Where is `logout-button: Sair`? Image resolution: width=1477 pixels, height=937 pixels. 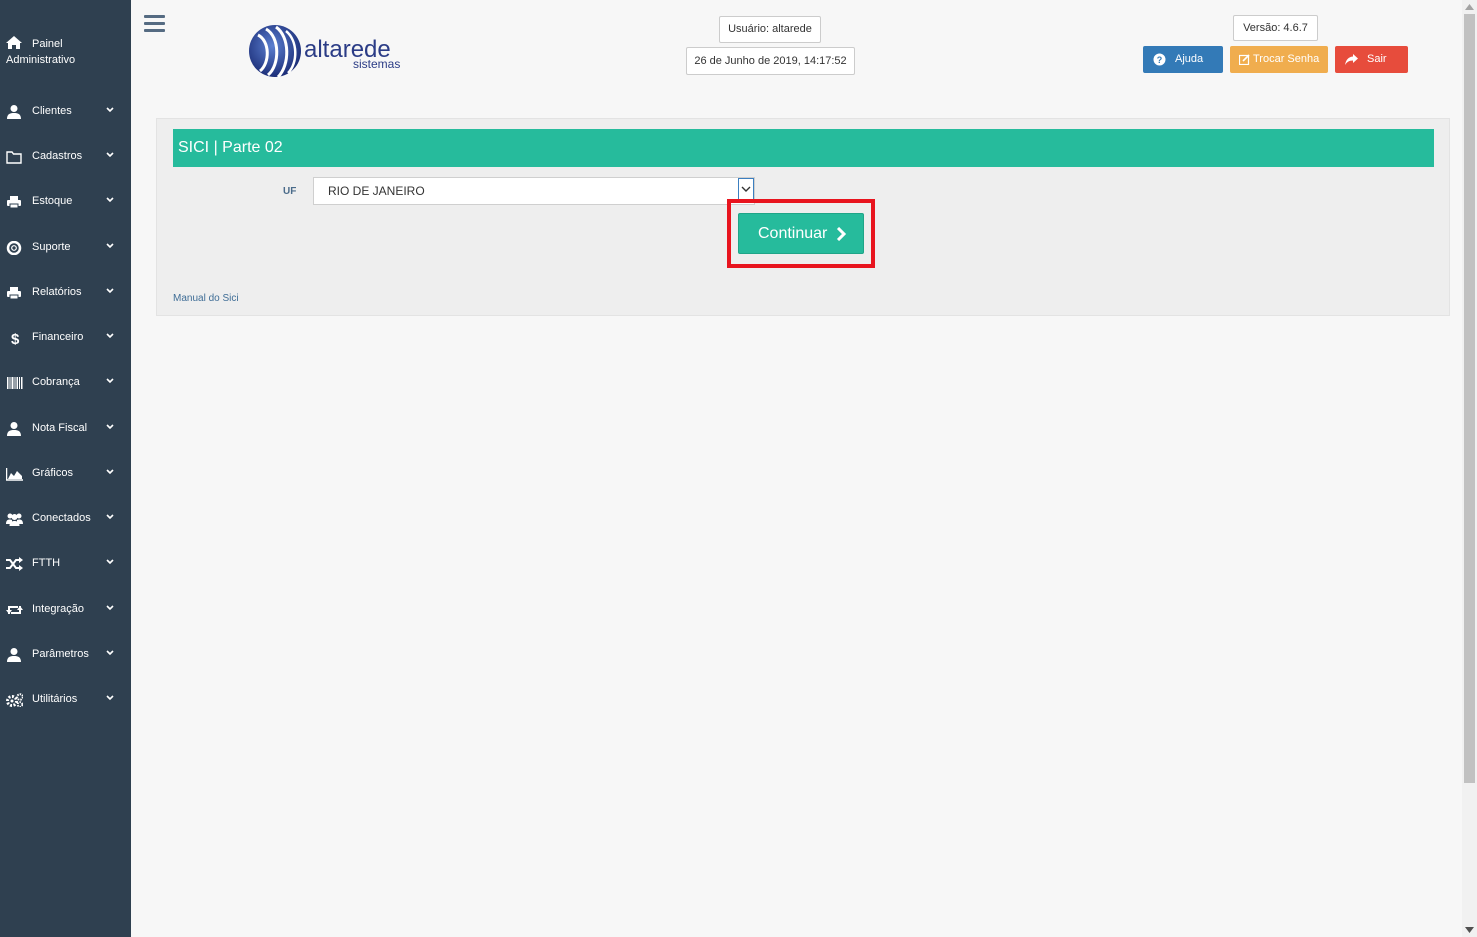
logout-button: Sair is located at coordinates (1371, 59).